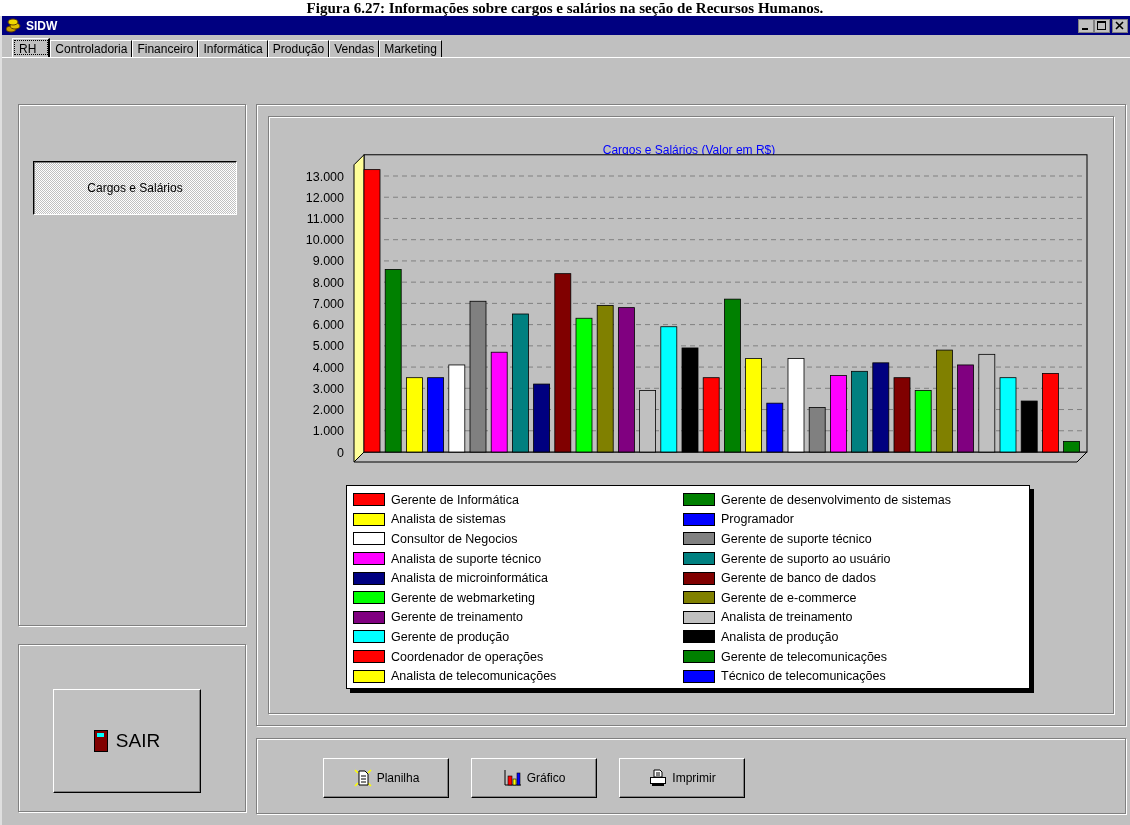  Describe the element at coordinates (127, 741) in the screenshot. I see `exit-button: SAIR` at that location.